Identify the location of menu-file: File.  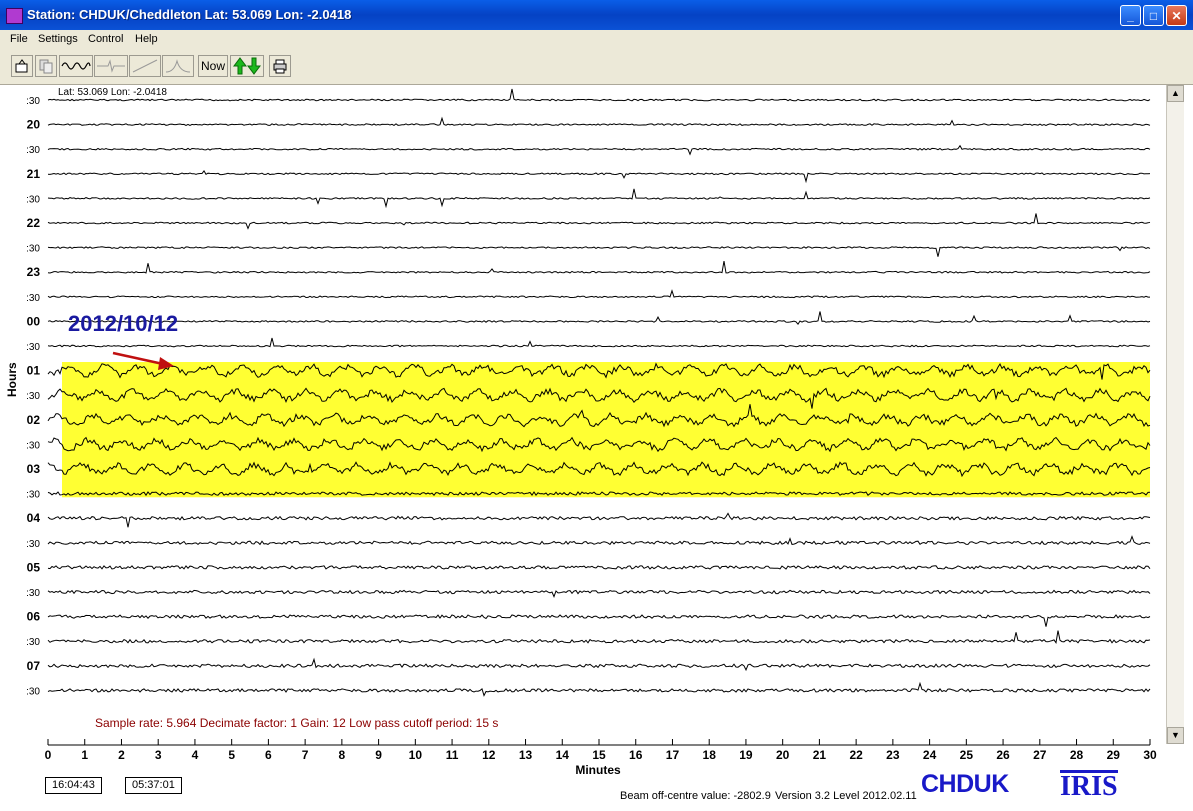
(19, 39).